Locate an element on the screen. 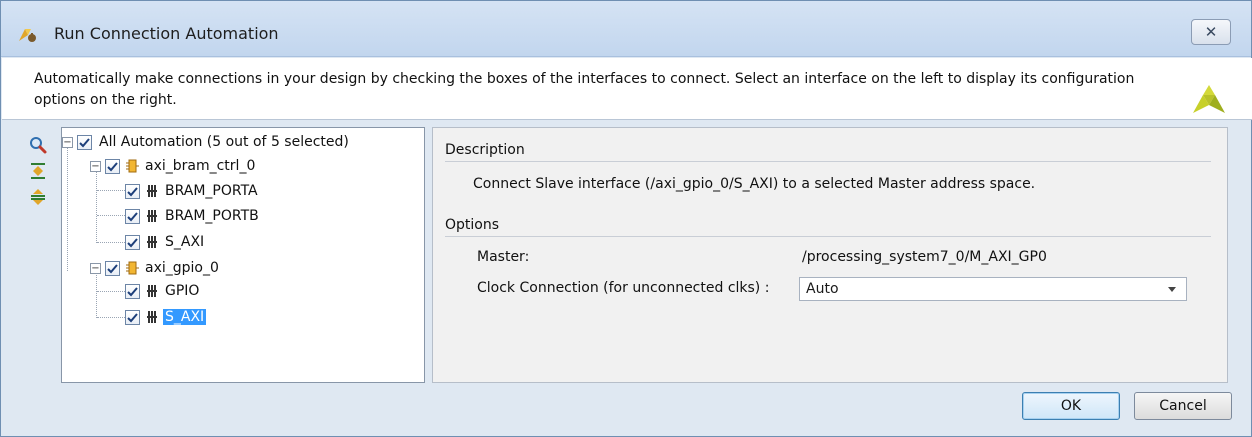  ok-button: OK is located at coordinates (1071, 406).